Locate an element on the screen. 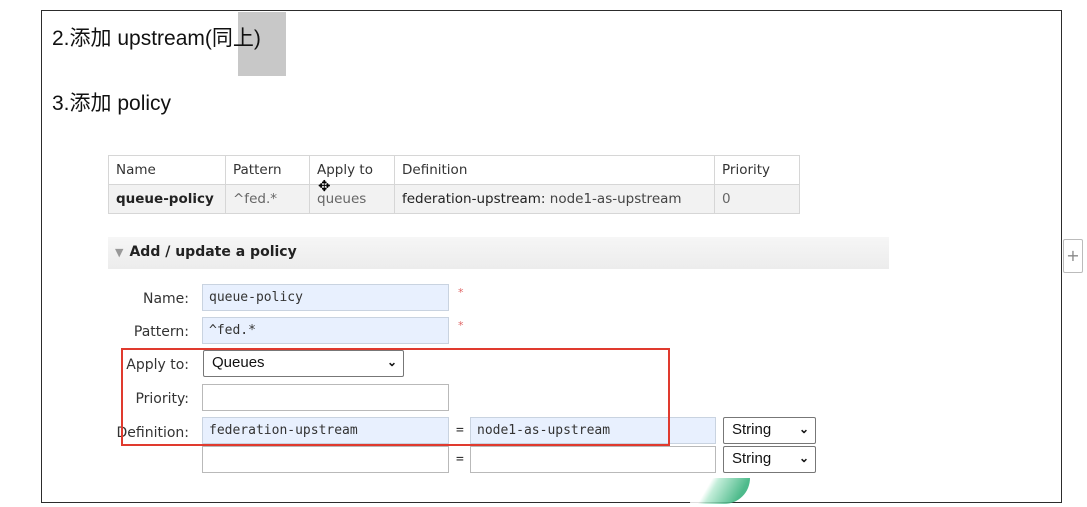 The height and width of the screenshot is (507, 1087). definition-type-select-2: String ⌄ is located at coordinates (769, 459).